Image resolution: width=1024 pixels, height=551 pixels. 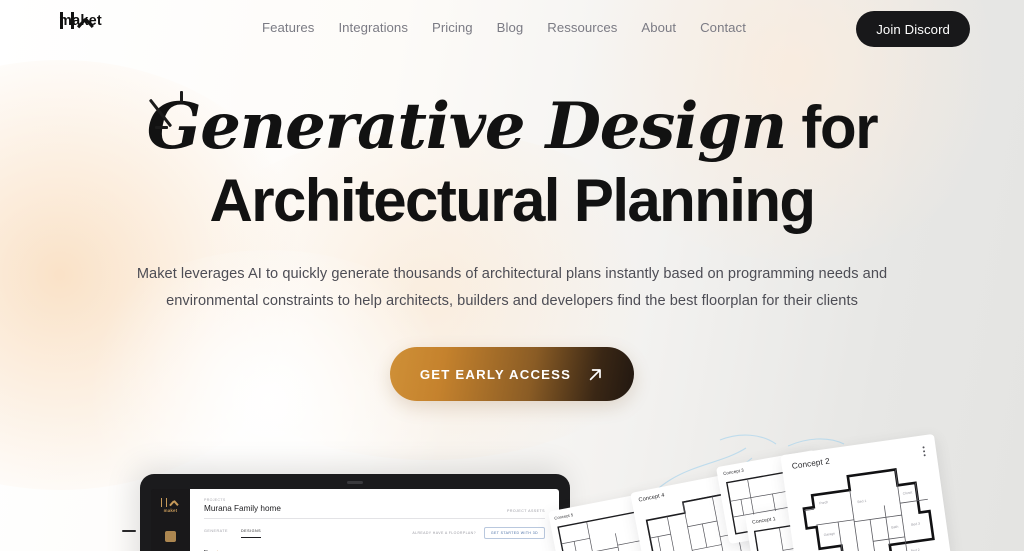 I want to click on concept-card-2-label: Concept 2, so click(x=811, y=463).